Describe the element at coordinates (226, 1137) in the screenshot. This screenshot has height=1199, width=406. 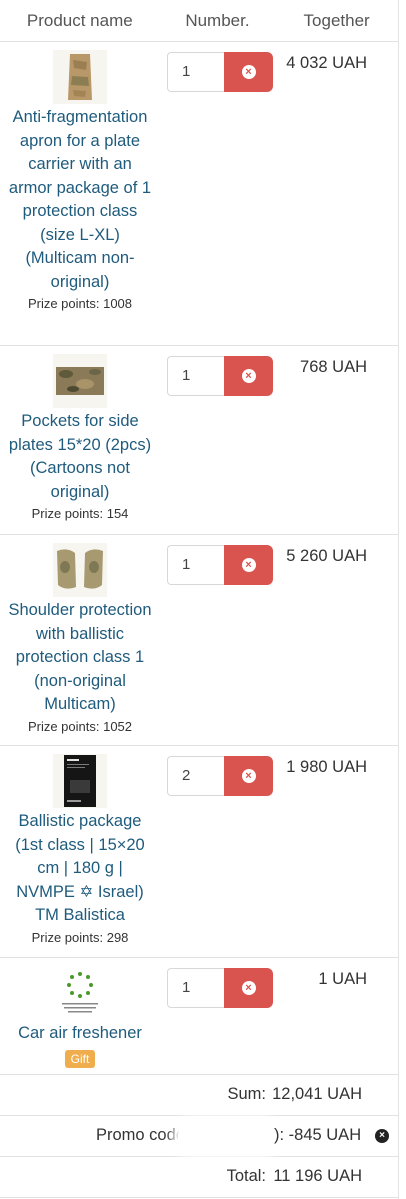
I see `promo-code-redaction` at that location.